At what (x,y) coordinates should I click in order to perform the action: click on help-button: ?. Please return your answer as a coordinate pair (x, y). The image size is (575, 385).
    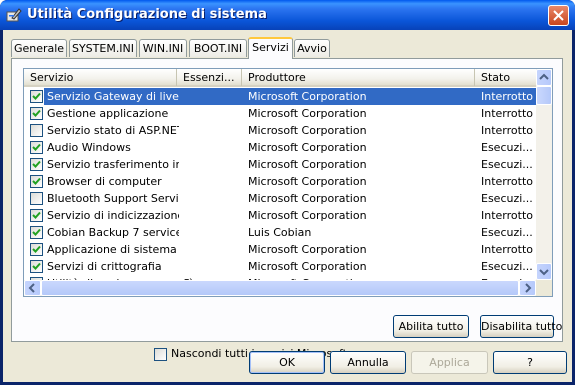
    Looking at the image, I should click on (530, 362).